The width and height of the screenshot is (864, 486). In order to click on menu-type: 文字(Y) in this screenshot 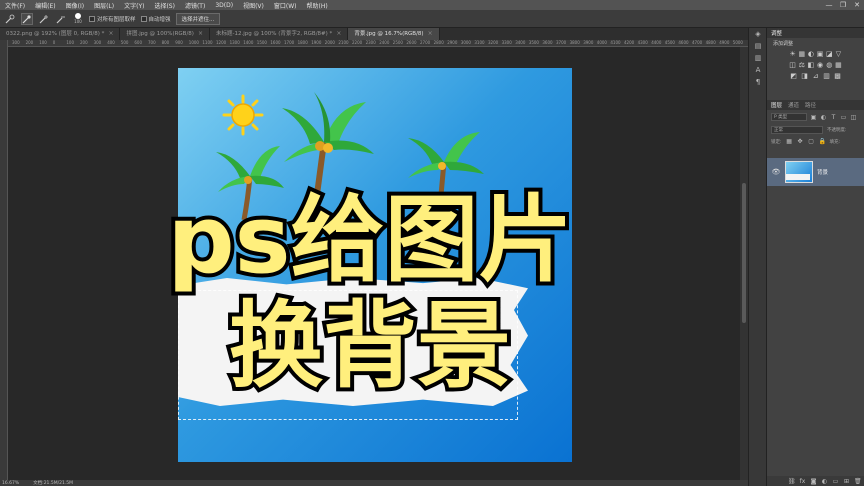, I will do `click(134, 5)`.